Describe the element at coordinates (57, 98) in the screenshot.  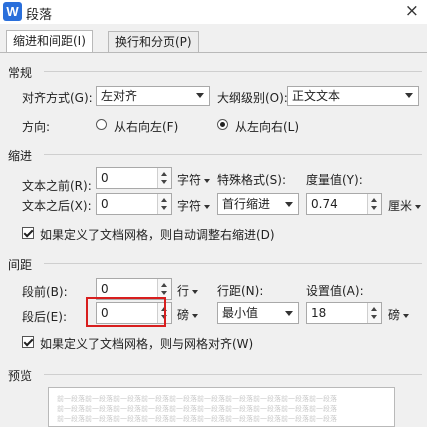
I see `alignment-label: 对齐方式(G):` at that location.